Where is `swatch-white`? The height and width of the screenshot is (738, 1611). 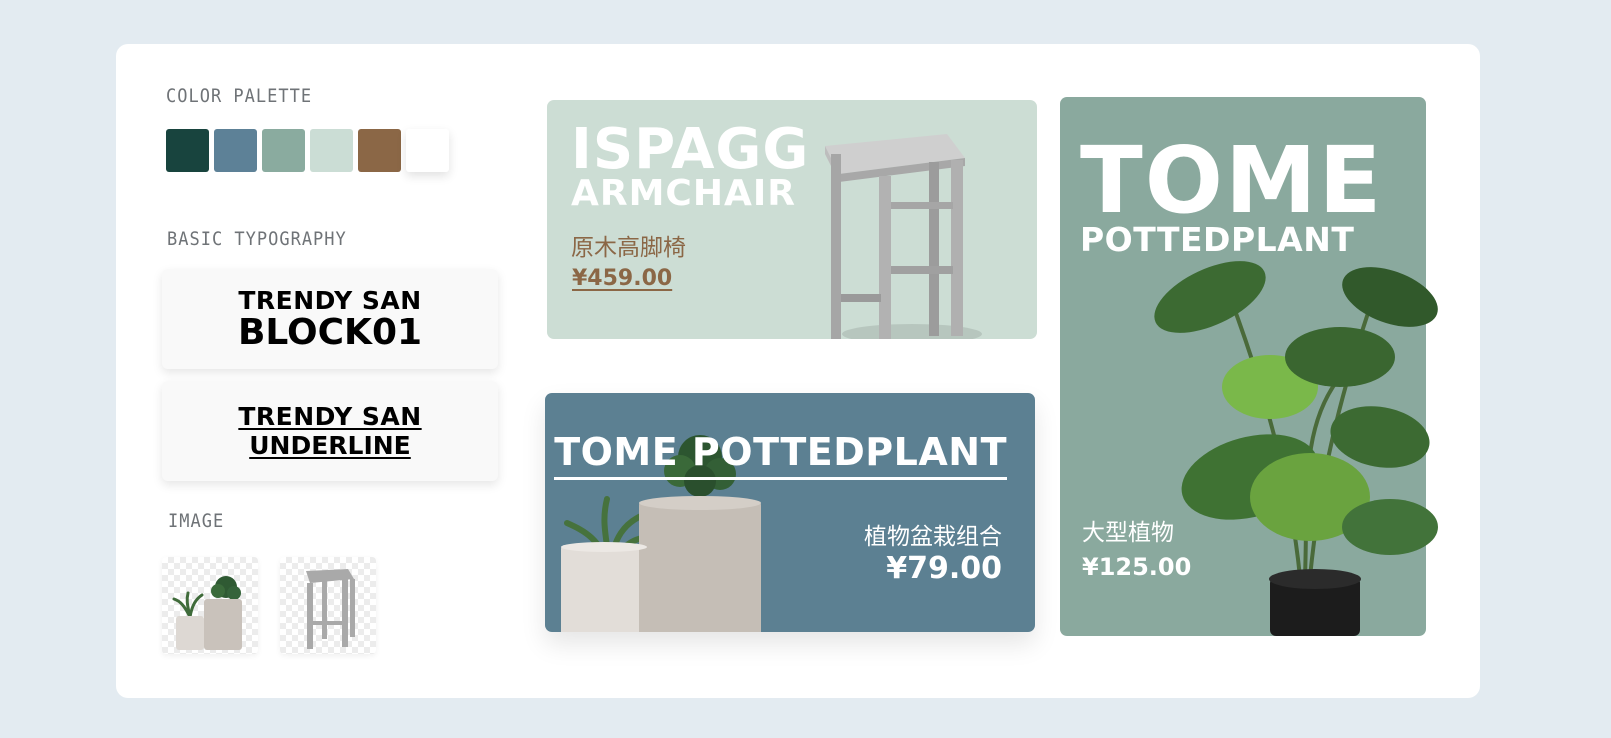 swatch-white is located at coordinates (427, 150).